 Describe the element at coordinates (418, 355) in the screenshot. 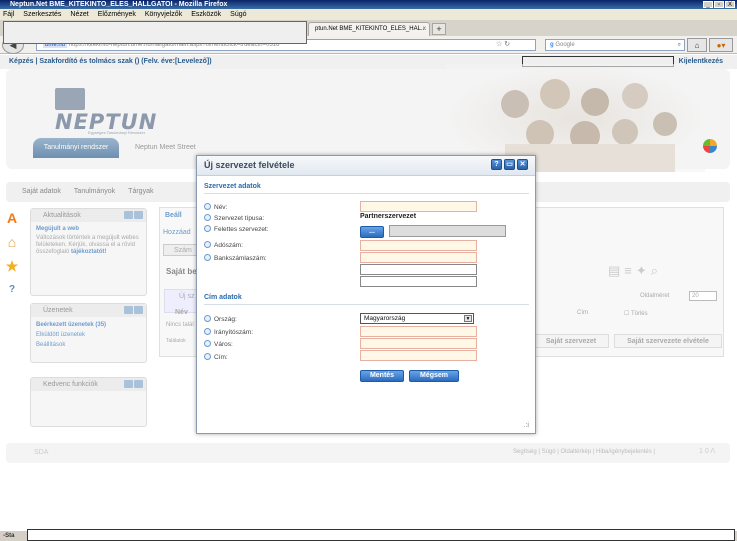

I see `address-input` at that location.